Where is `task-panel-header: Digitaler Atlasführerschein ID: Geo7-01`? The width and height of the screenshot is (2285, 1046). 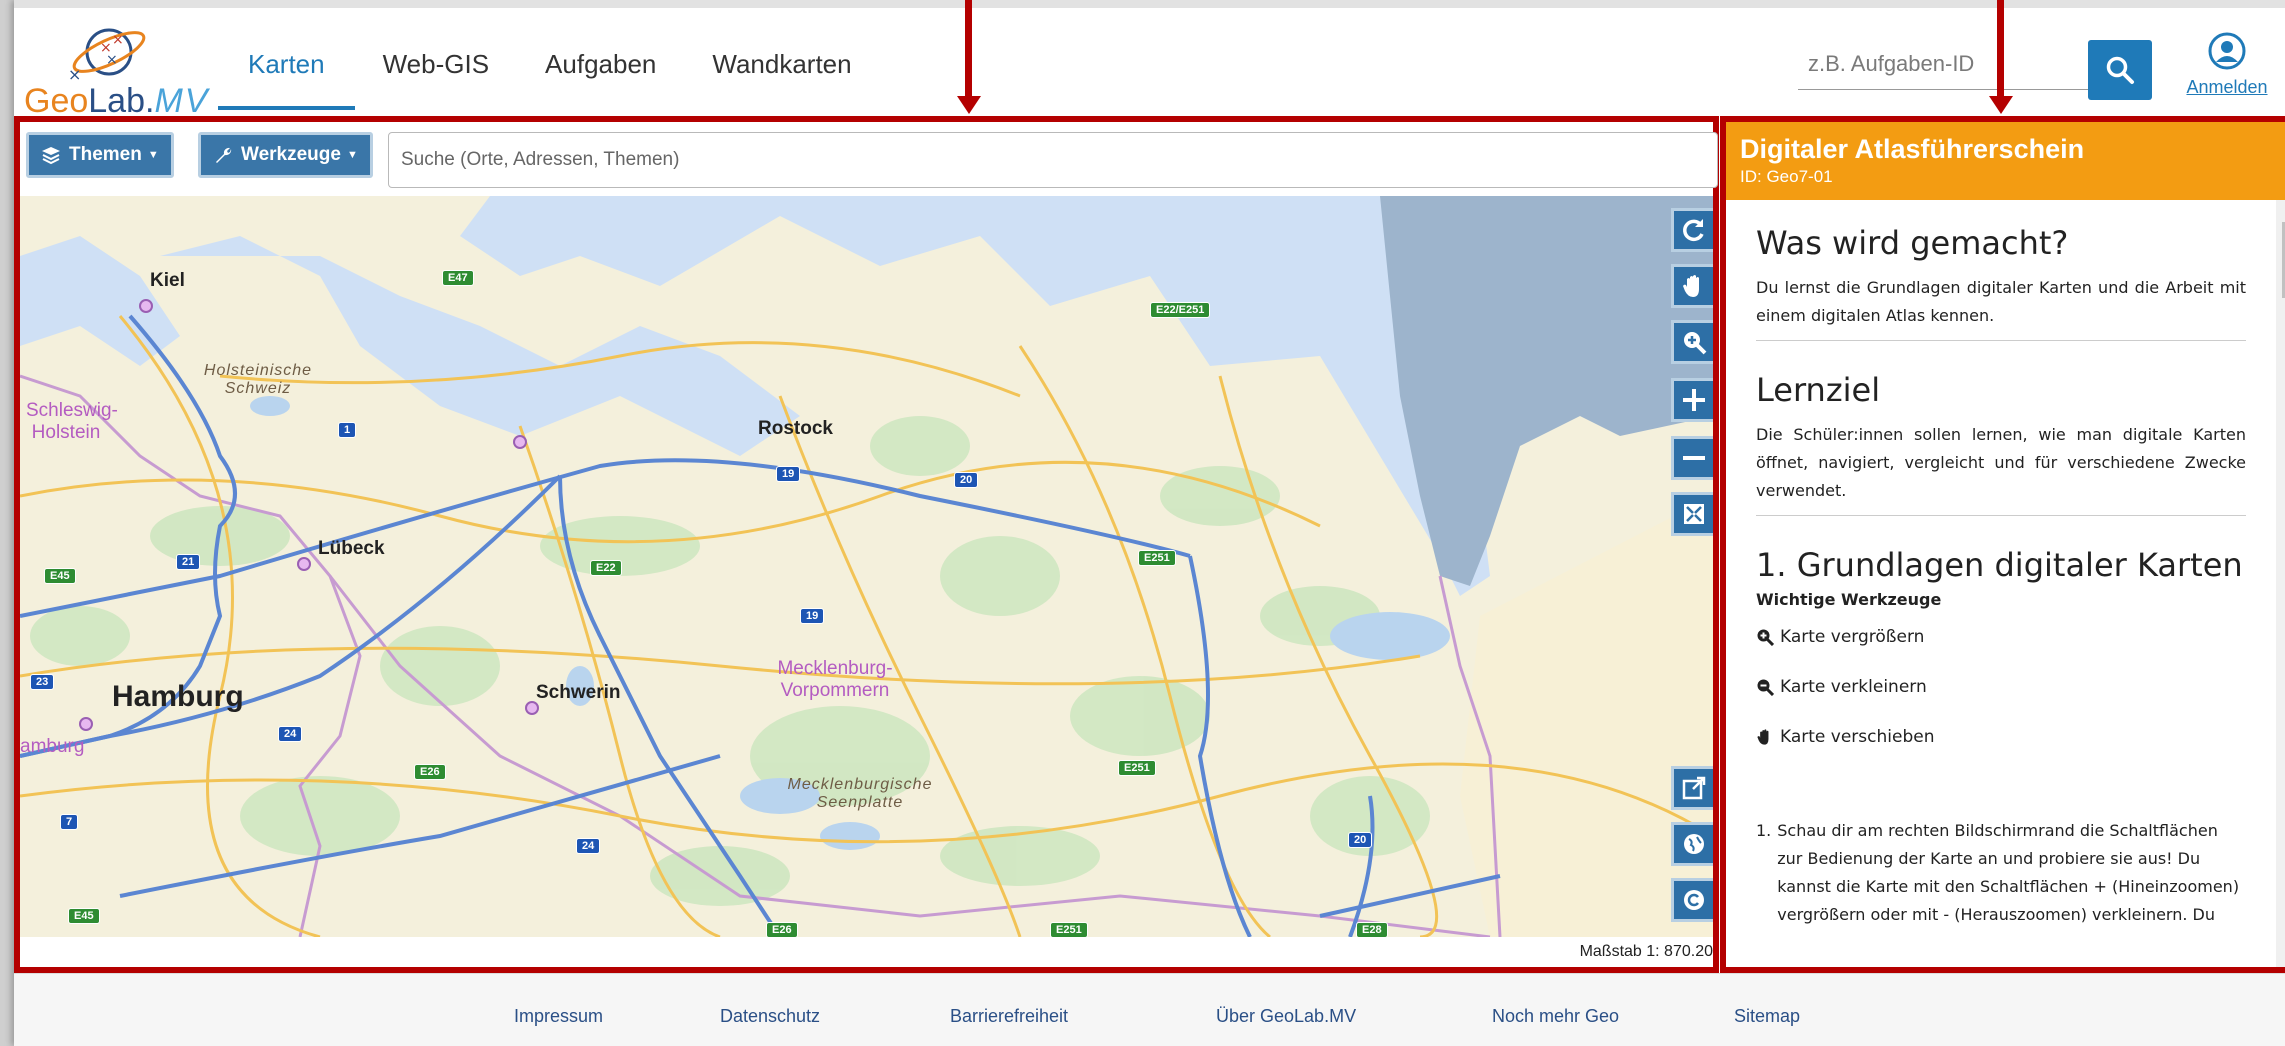
task-panel-header: Digitaler Atlasführerschein ID: Geo7-01 is located at coordinates (2005, 161).